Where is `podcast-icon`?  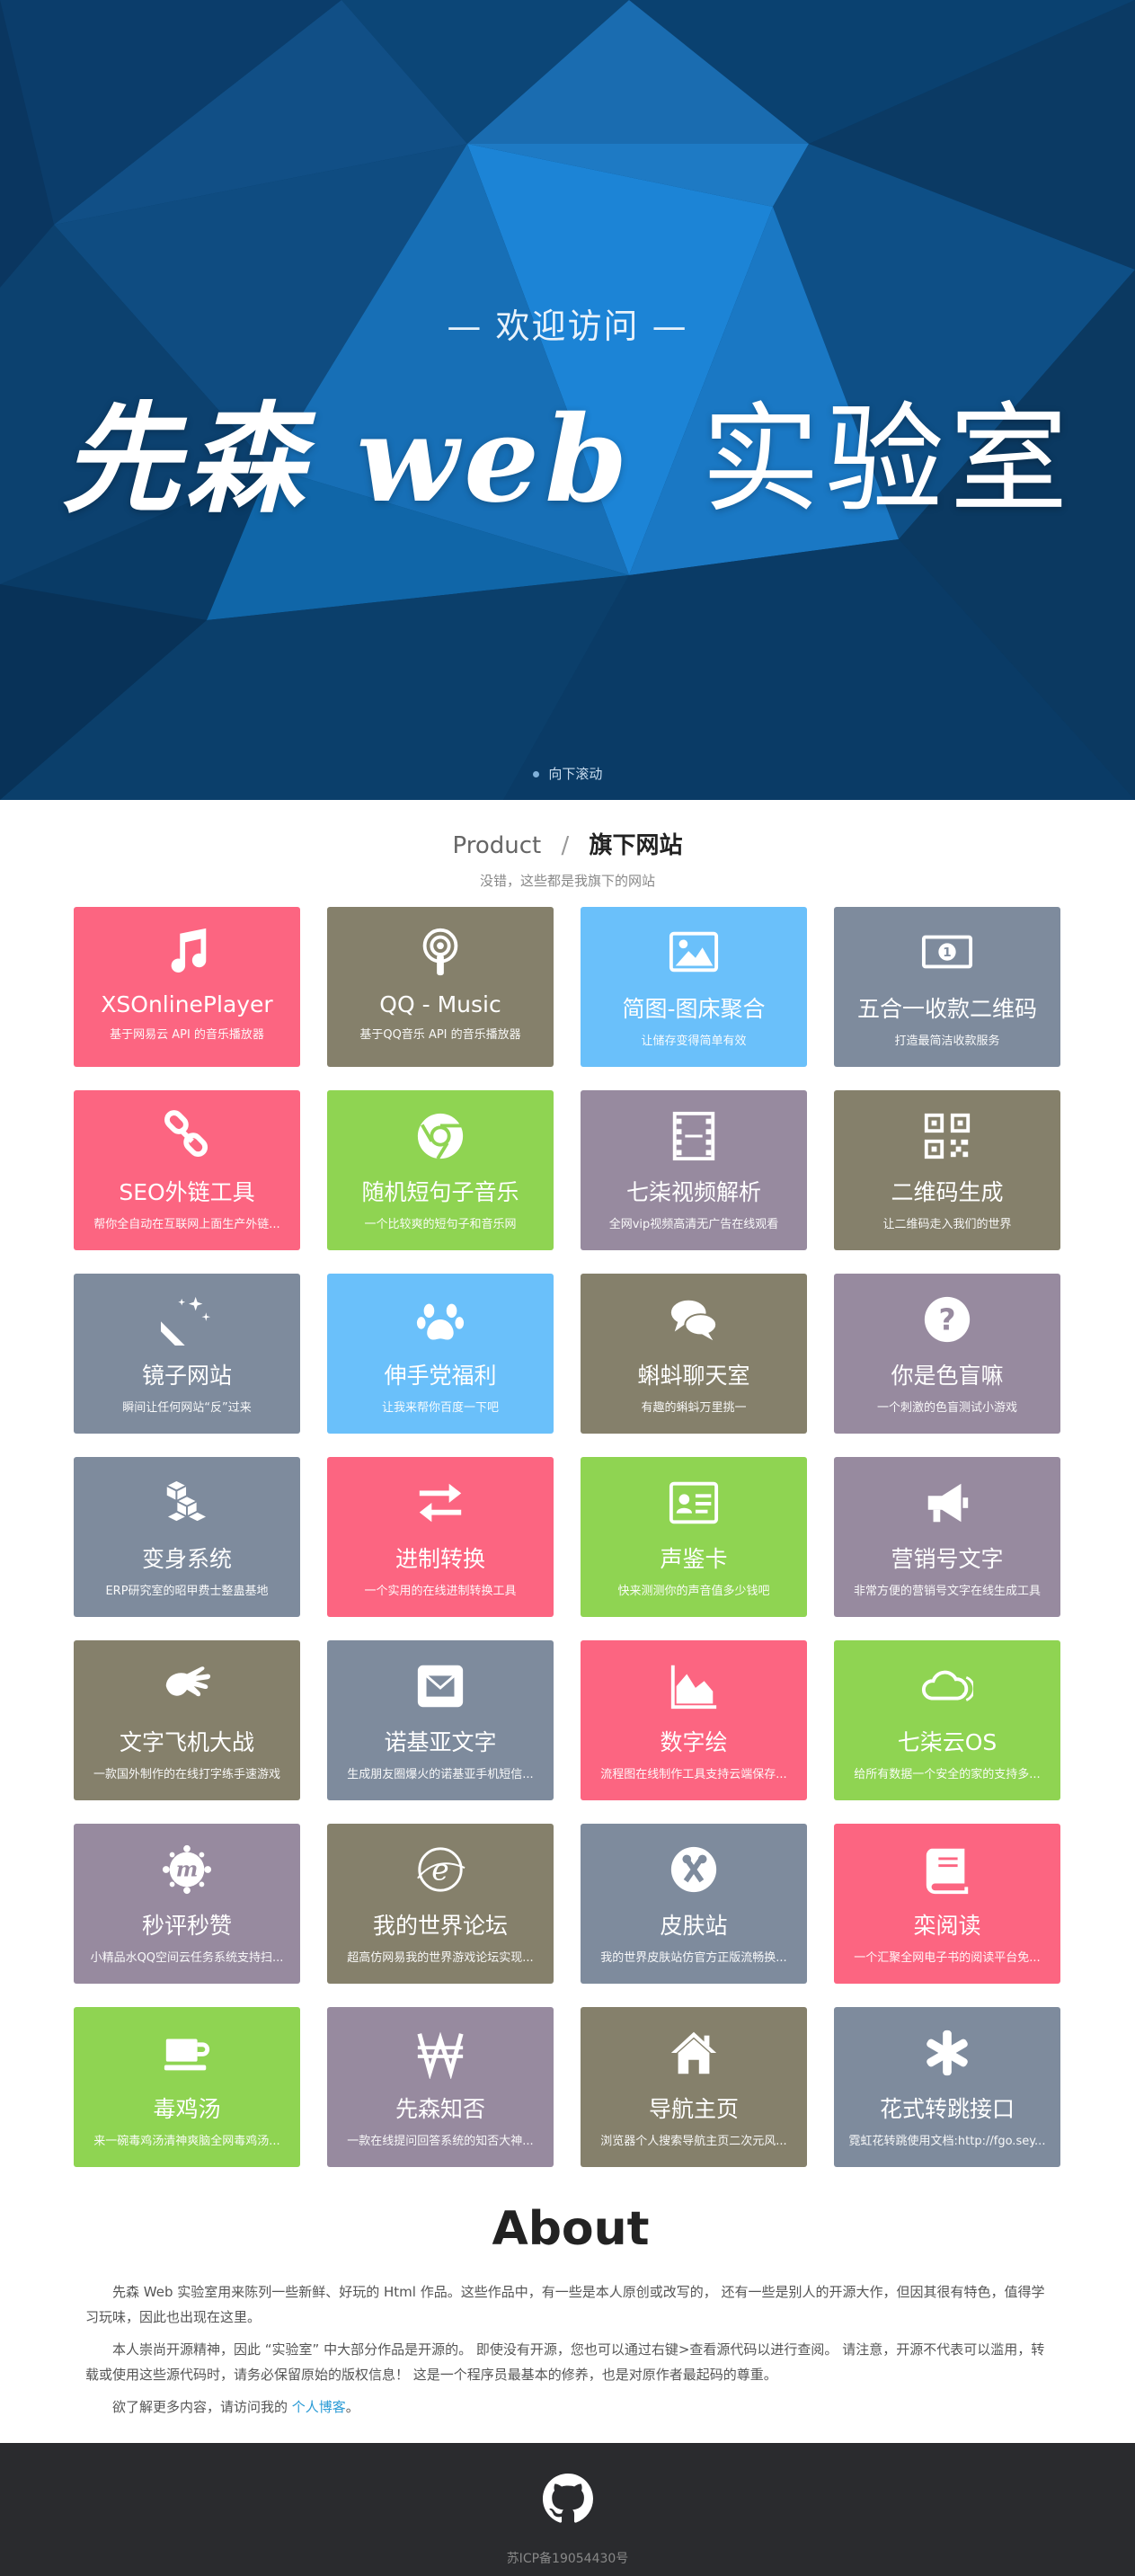 podcast-icon is located at coordinates (440, 953).